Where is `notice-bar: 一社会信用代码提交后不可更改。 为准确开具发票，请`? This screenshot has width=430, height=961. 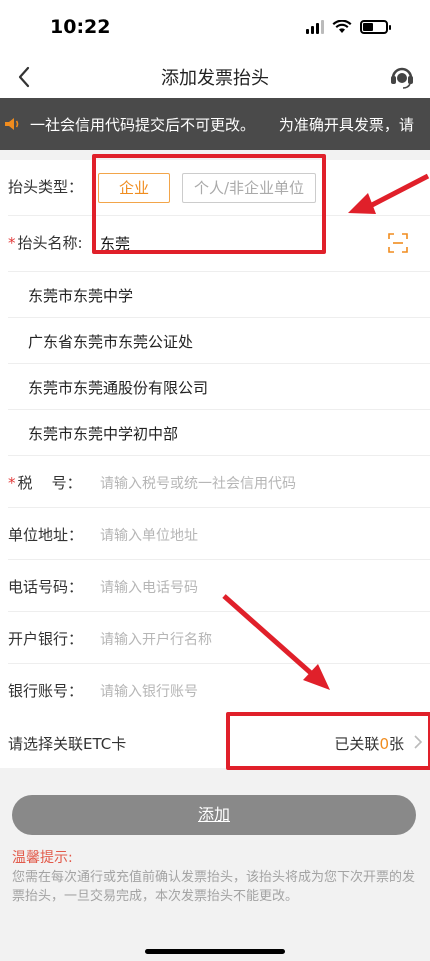
notice-bar: 一社会信用代码提交后不可更改。 为准确开具发票，请 is located at coordinates (215, 124).